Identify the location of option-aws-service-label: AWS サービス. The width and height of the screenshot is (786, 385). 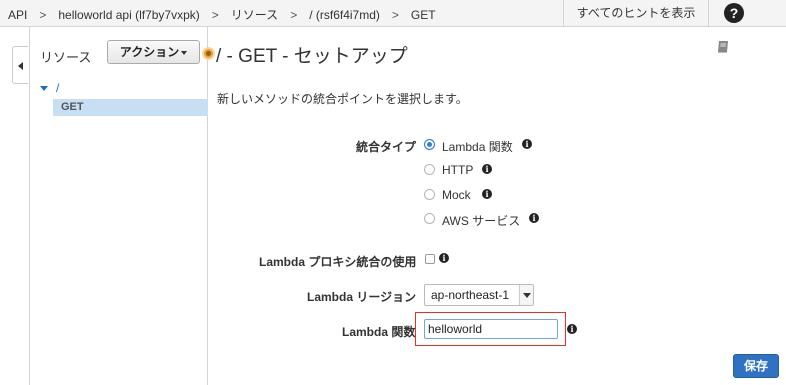
(481, 220).